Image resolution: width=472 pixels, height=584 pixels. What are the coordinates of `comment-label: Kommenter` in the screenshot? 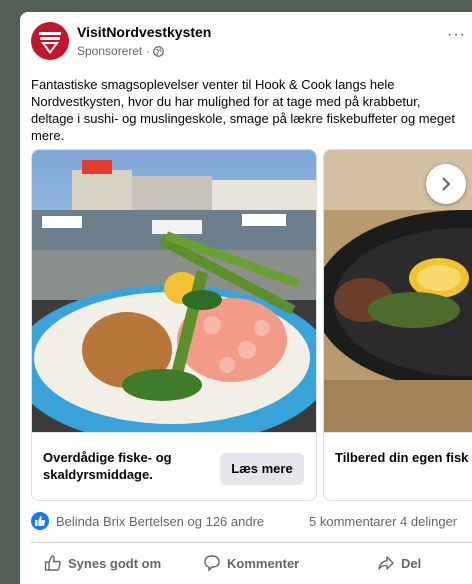 It's located at (263, 563).